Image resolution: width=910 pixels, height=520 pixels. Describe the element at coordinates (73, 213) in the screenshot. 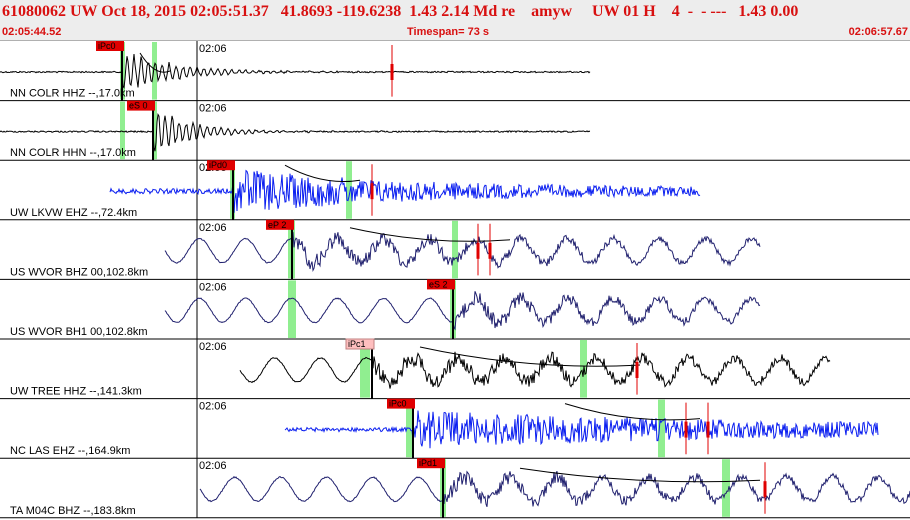

I see `station-label: UW LKVW EHZ --,72.4km` at that location.